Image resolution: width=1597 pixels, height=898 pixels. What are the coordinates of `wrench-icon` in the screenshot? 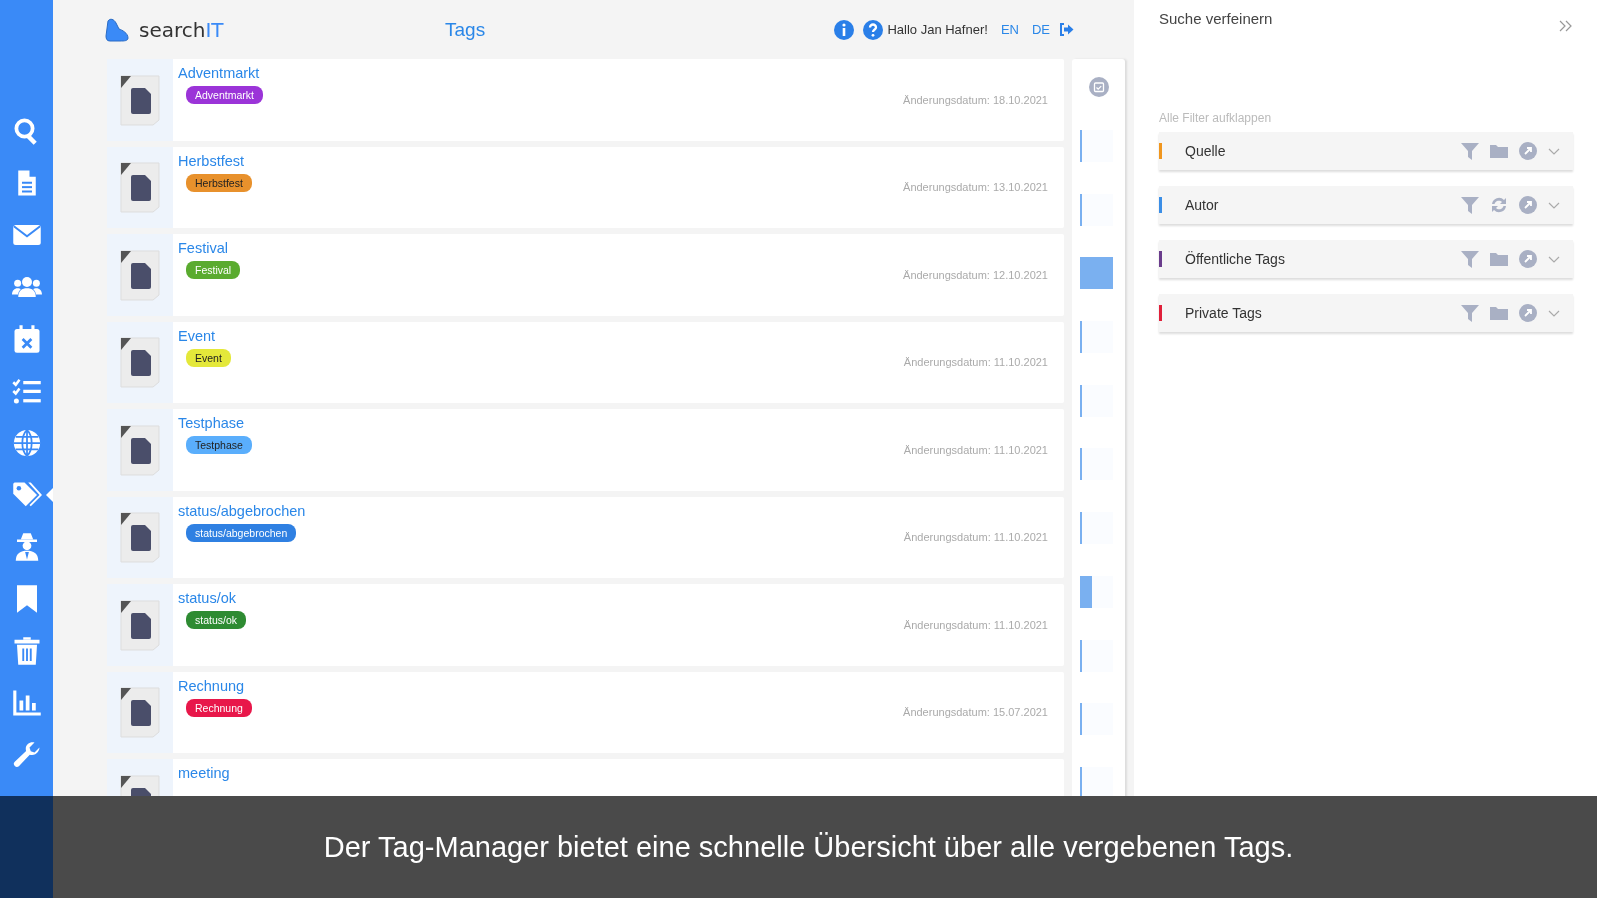 It's located at (26, 755).